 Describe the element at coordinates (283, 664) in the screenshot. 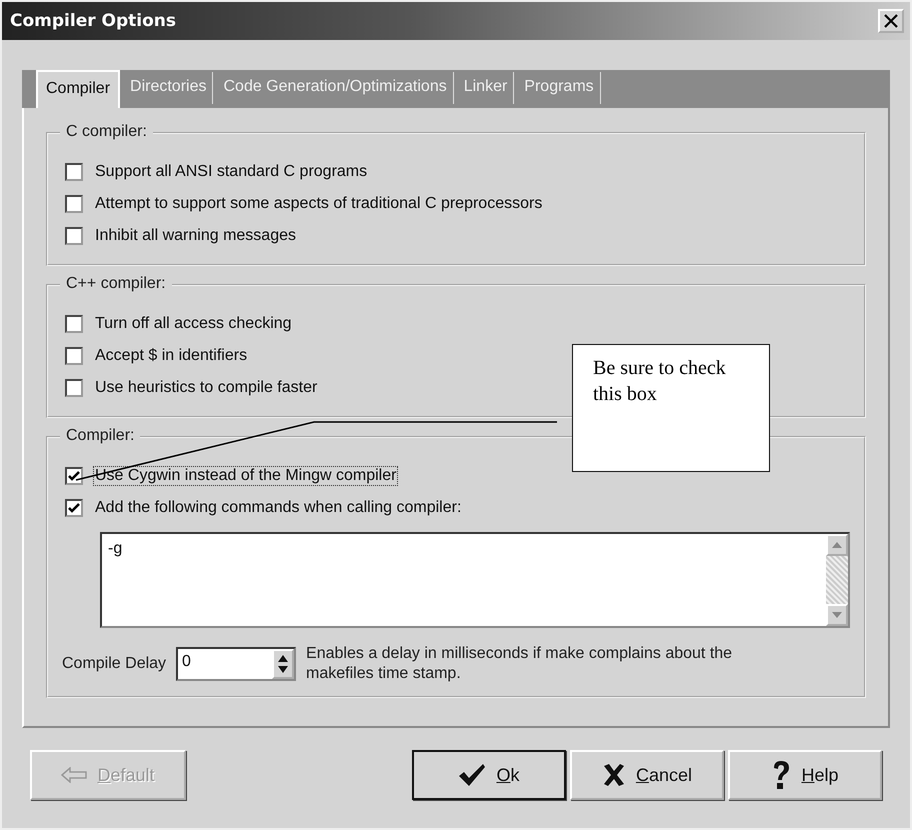

I see `spin-arrows-icon` at that location.